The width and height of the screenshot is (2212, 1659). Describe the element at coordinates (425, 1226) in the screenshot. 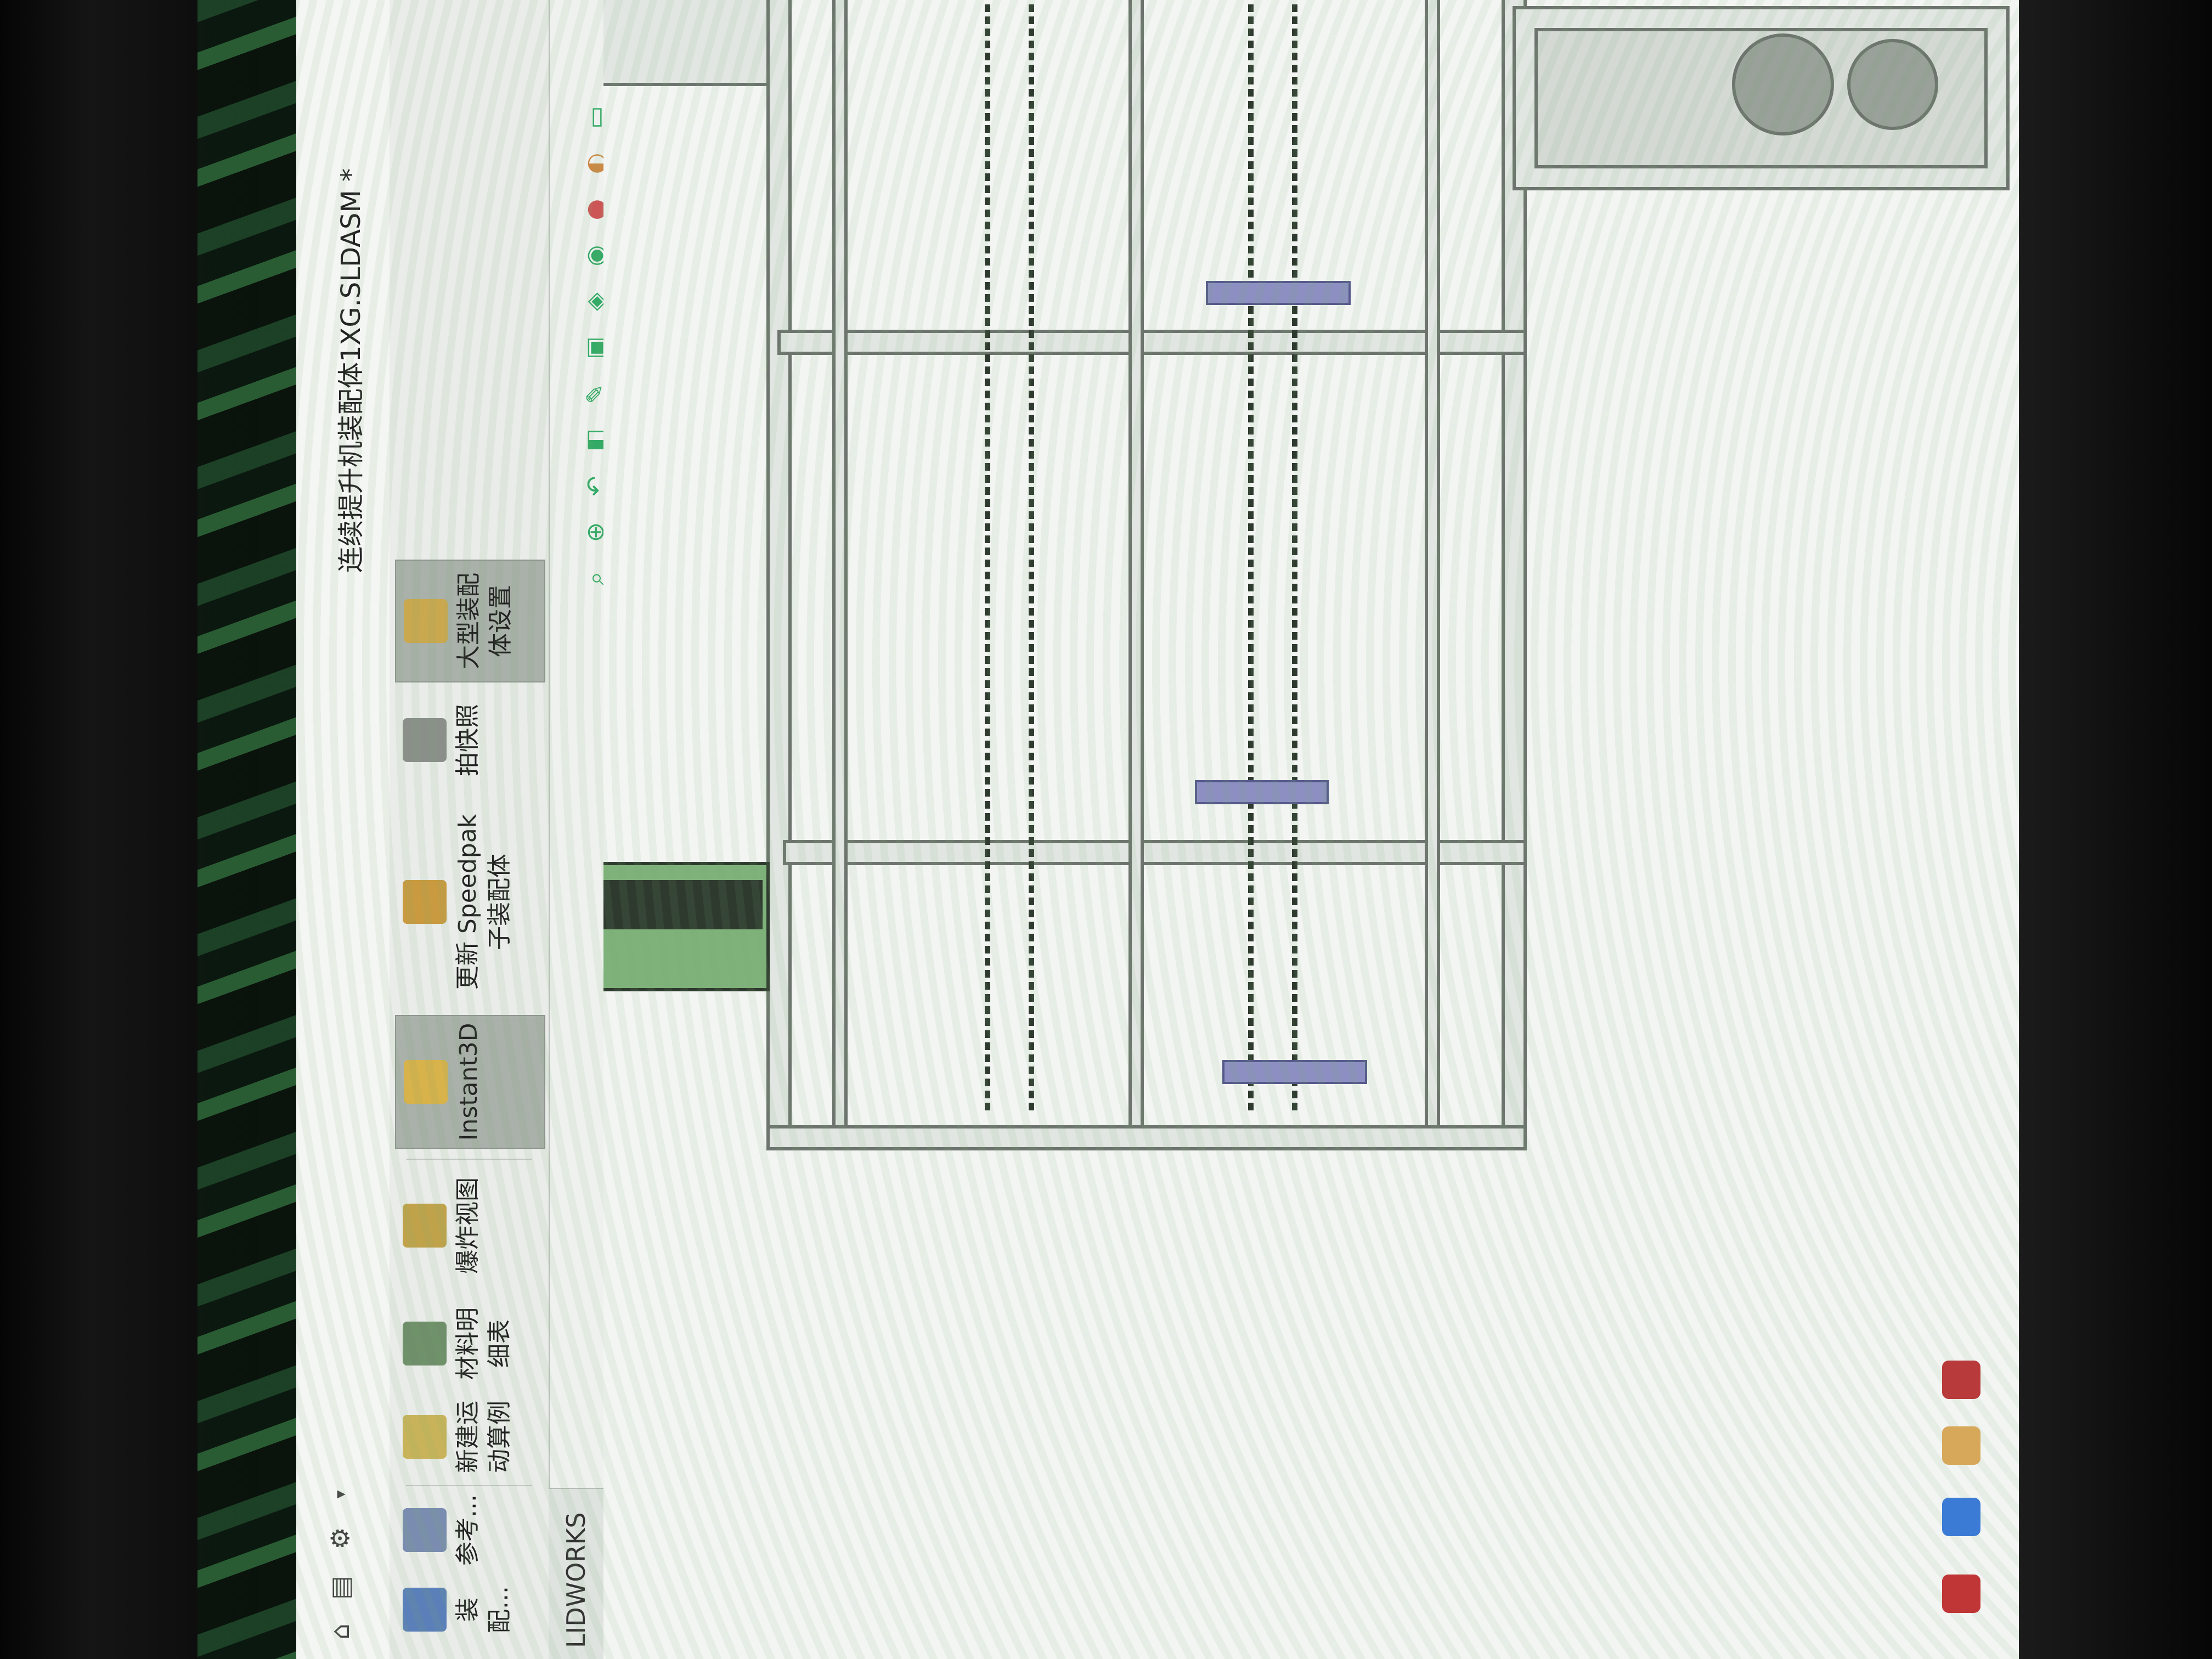

I see `exploded-view-icon` at that location.